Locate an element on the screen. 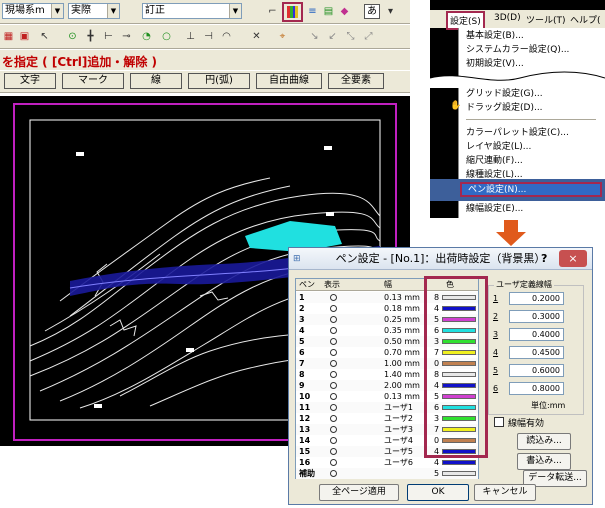 This screenshot has height=508, width=605. filter-text-button: 文字 is located at coordinates (30, 81).